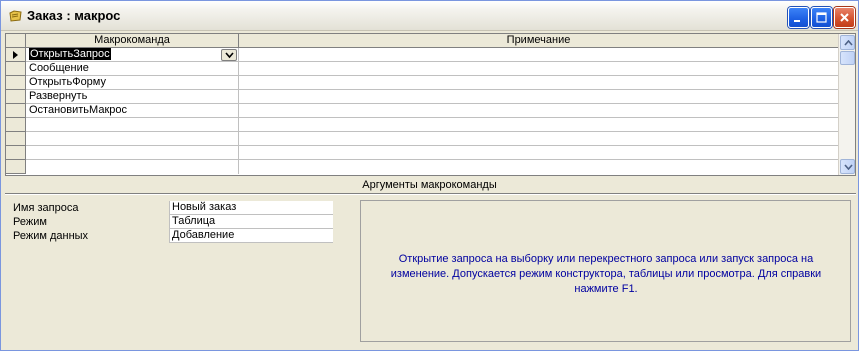 Image resolution: width=859 pixels, height=351 pixels. Describe the element at coordinates (251, 222) in the screenshot. I see `arg-value-view: Таблица` at that location.